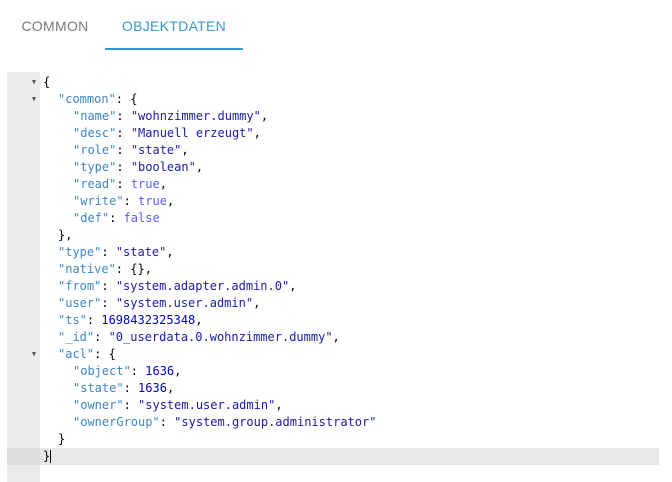  What do you see at coordinates (98, 201) in the screenshot?
I see `json-key: "write"` at bounding box center [98, 201].